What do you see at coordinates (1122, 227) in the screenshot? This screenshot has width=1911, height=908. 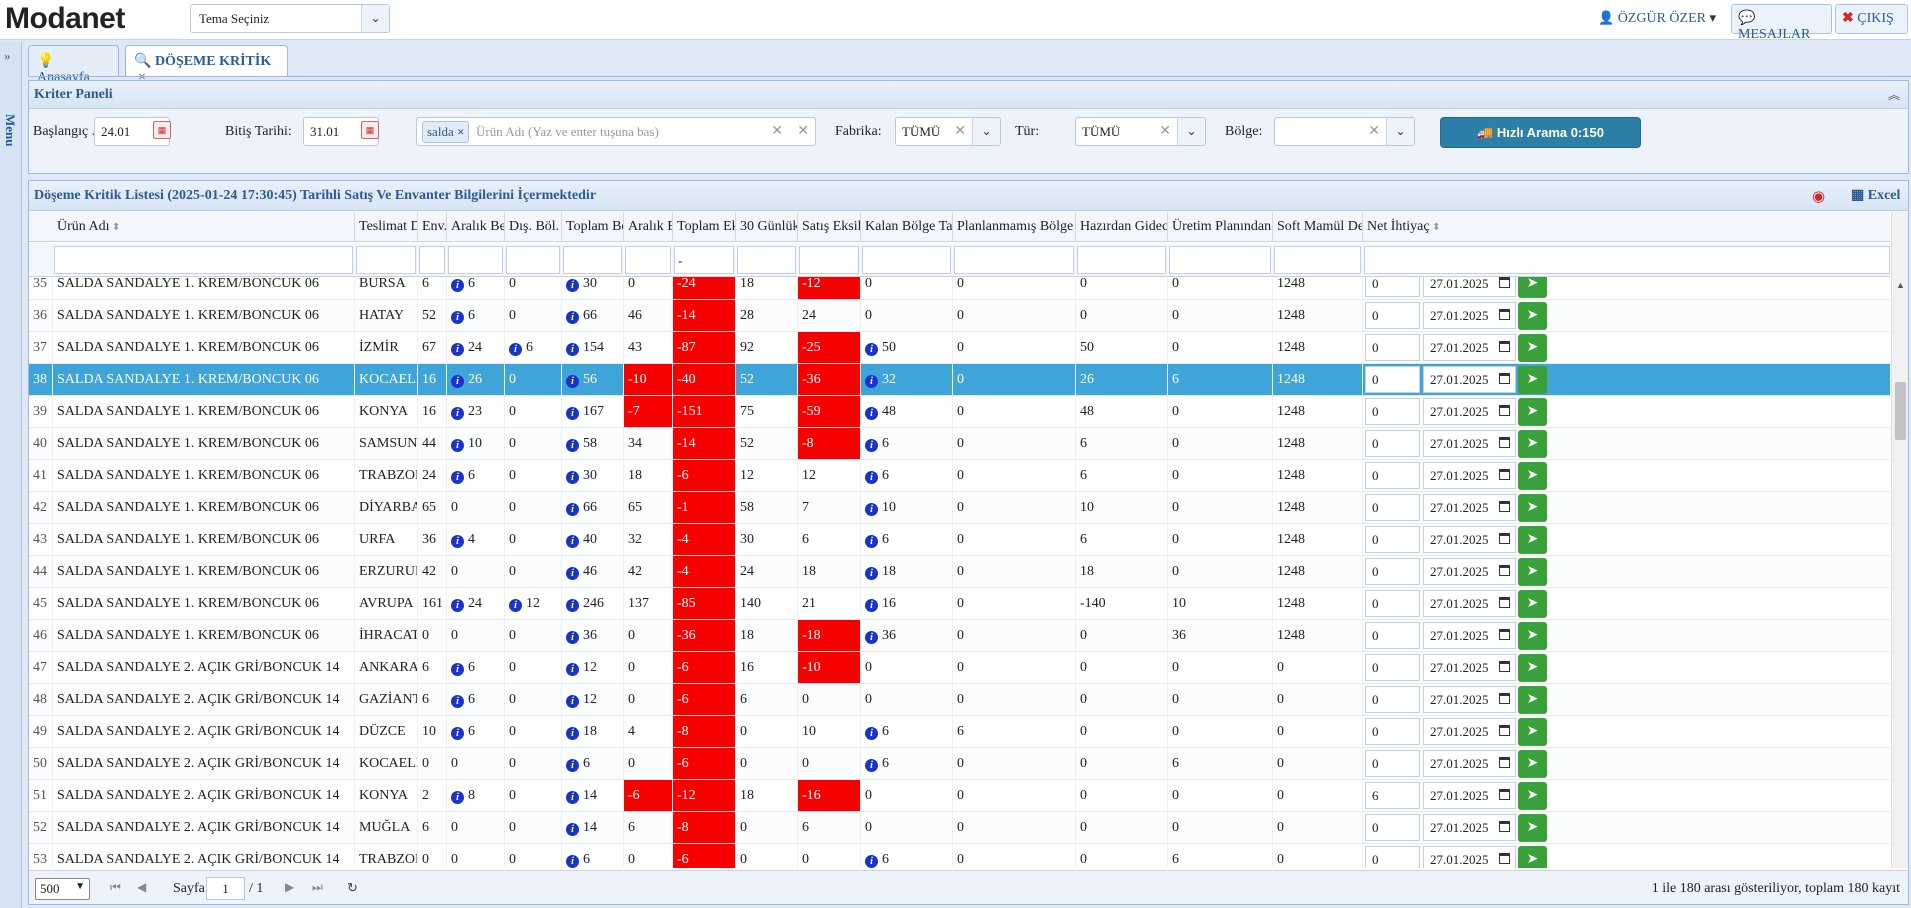 I see `column-header: Hazırdan Gidecek` at bounding box center [1122, 227].